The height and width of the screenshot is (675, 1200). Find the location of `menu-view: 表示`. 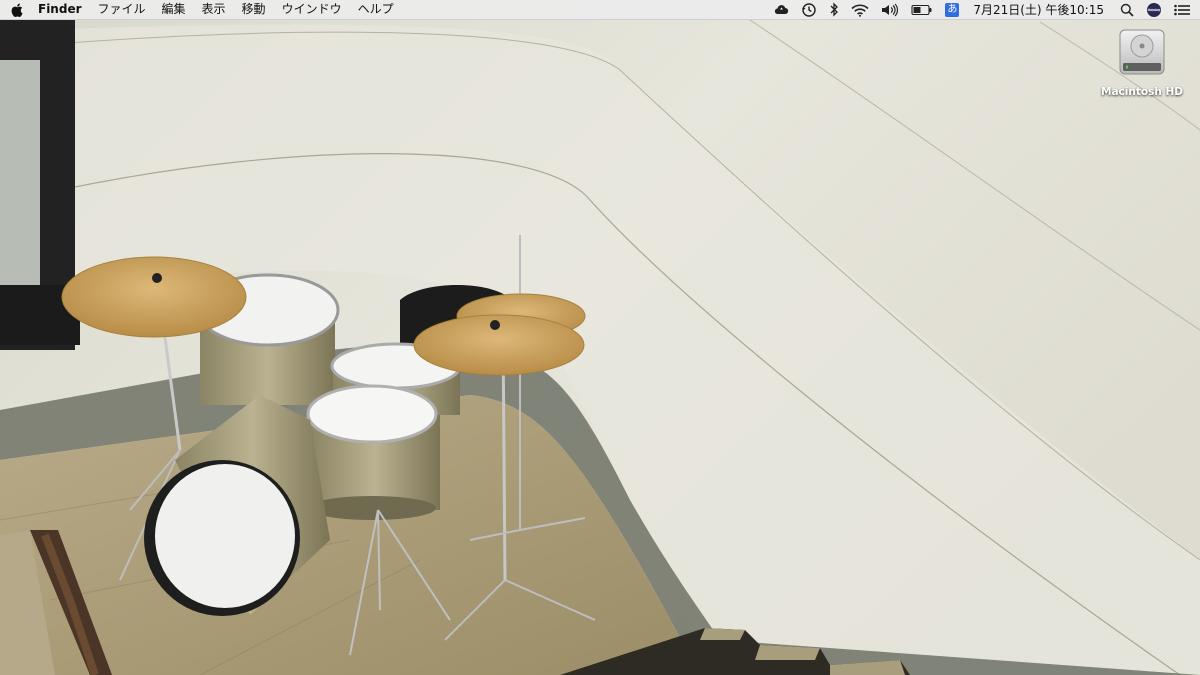

menu-view: 表示 is located at coordinates (214, 9).